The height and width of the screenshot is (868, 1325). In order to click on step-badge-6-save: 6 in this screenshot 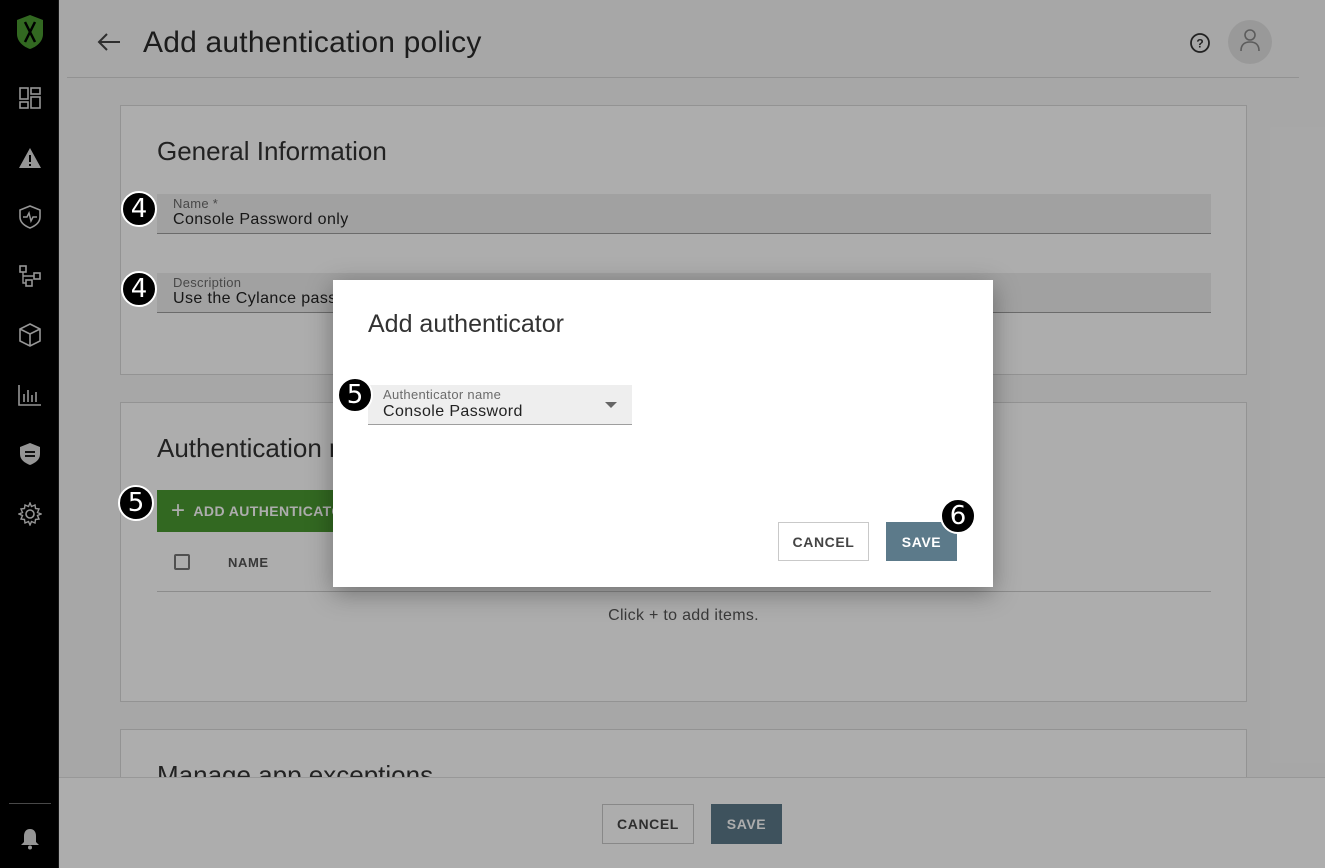, I will do `click(958, 516)`.